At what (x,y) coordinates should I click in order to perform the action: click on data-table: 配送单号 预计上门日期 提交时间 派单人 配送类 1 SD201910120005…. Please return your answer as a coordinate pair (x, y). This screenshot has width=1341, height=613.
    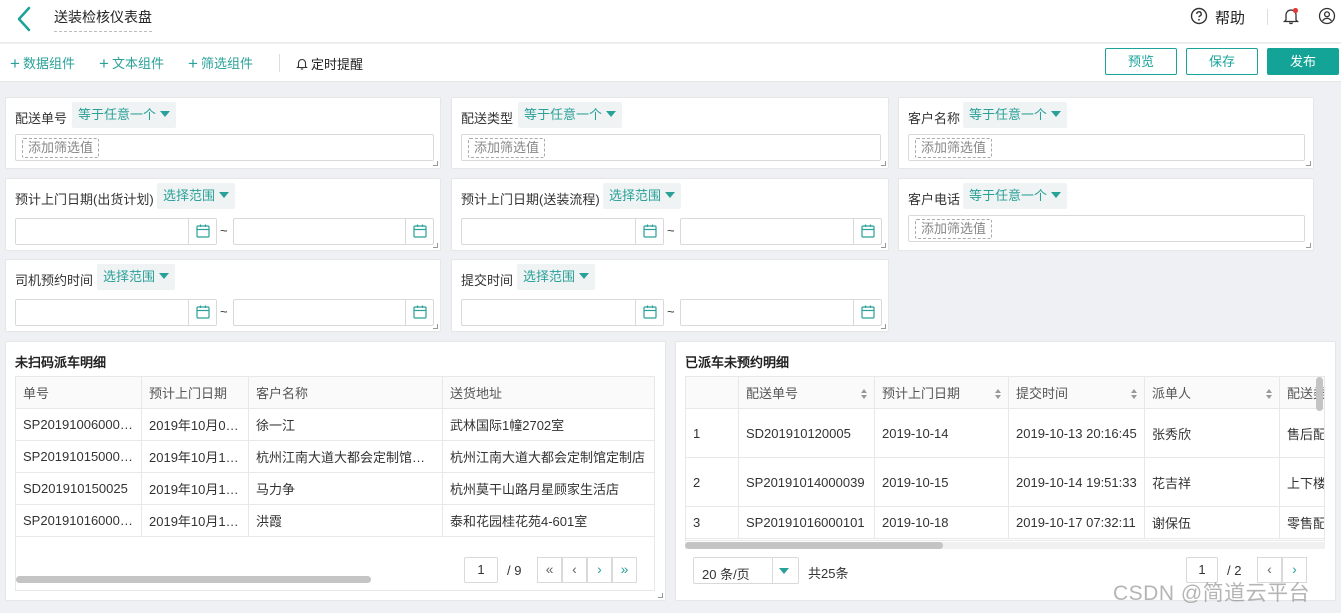
    Looking at the image, I should click on (1005, 458).